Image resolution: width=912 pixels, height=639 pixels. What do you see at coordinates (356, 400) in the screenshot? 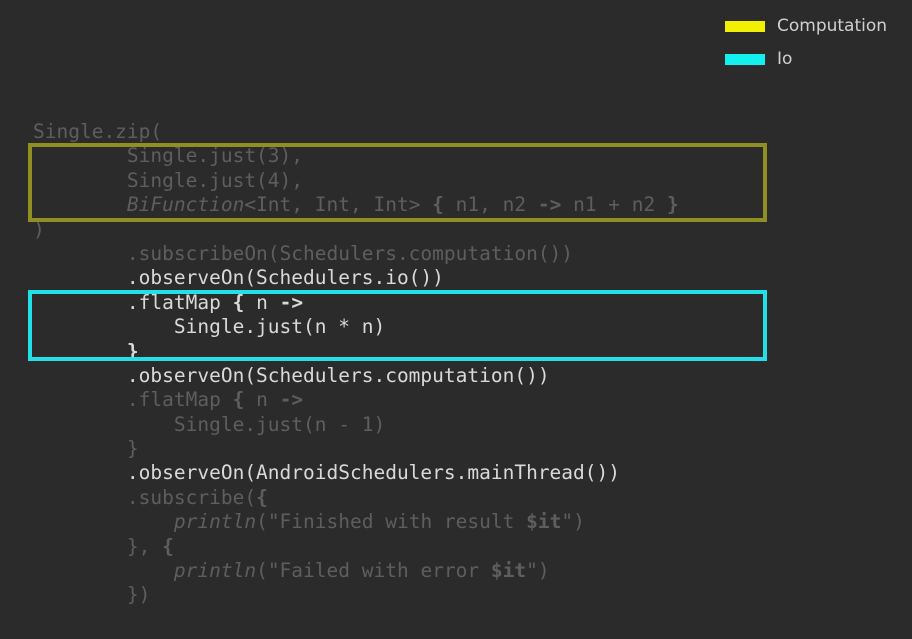
I see `code-line: .flatMap { n ->` at bounding box center [356, 400].